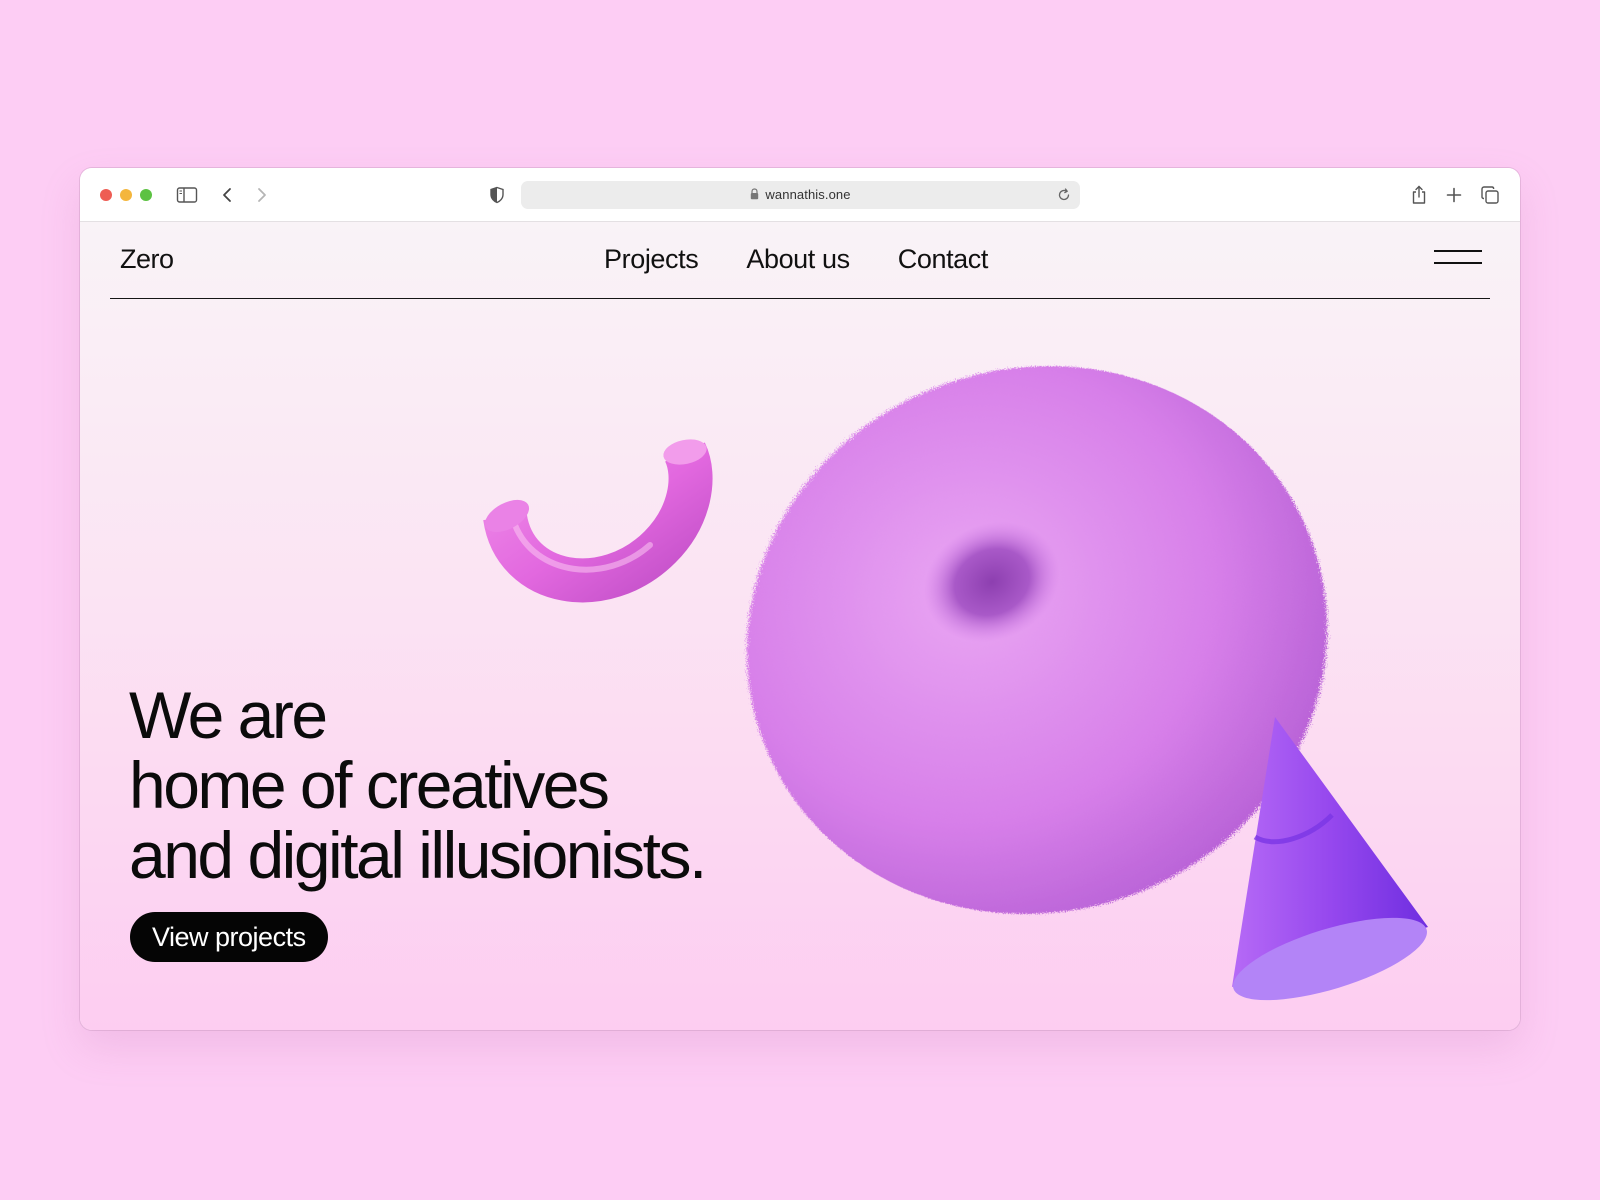 The width and height of the screenshot is (1600, 1200). Describe the element at coordinates (187, 195) in the screenshot. I see `sidebar-icon` at that location.